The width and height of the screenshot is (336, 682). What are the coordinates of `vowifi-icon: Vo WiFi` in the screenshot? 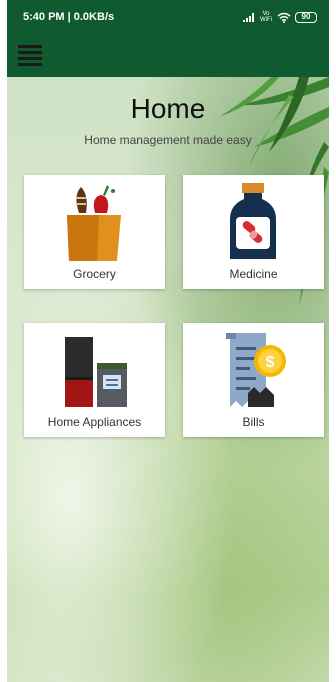 It's located at (266, 17).